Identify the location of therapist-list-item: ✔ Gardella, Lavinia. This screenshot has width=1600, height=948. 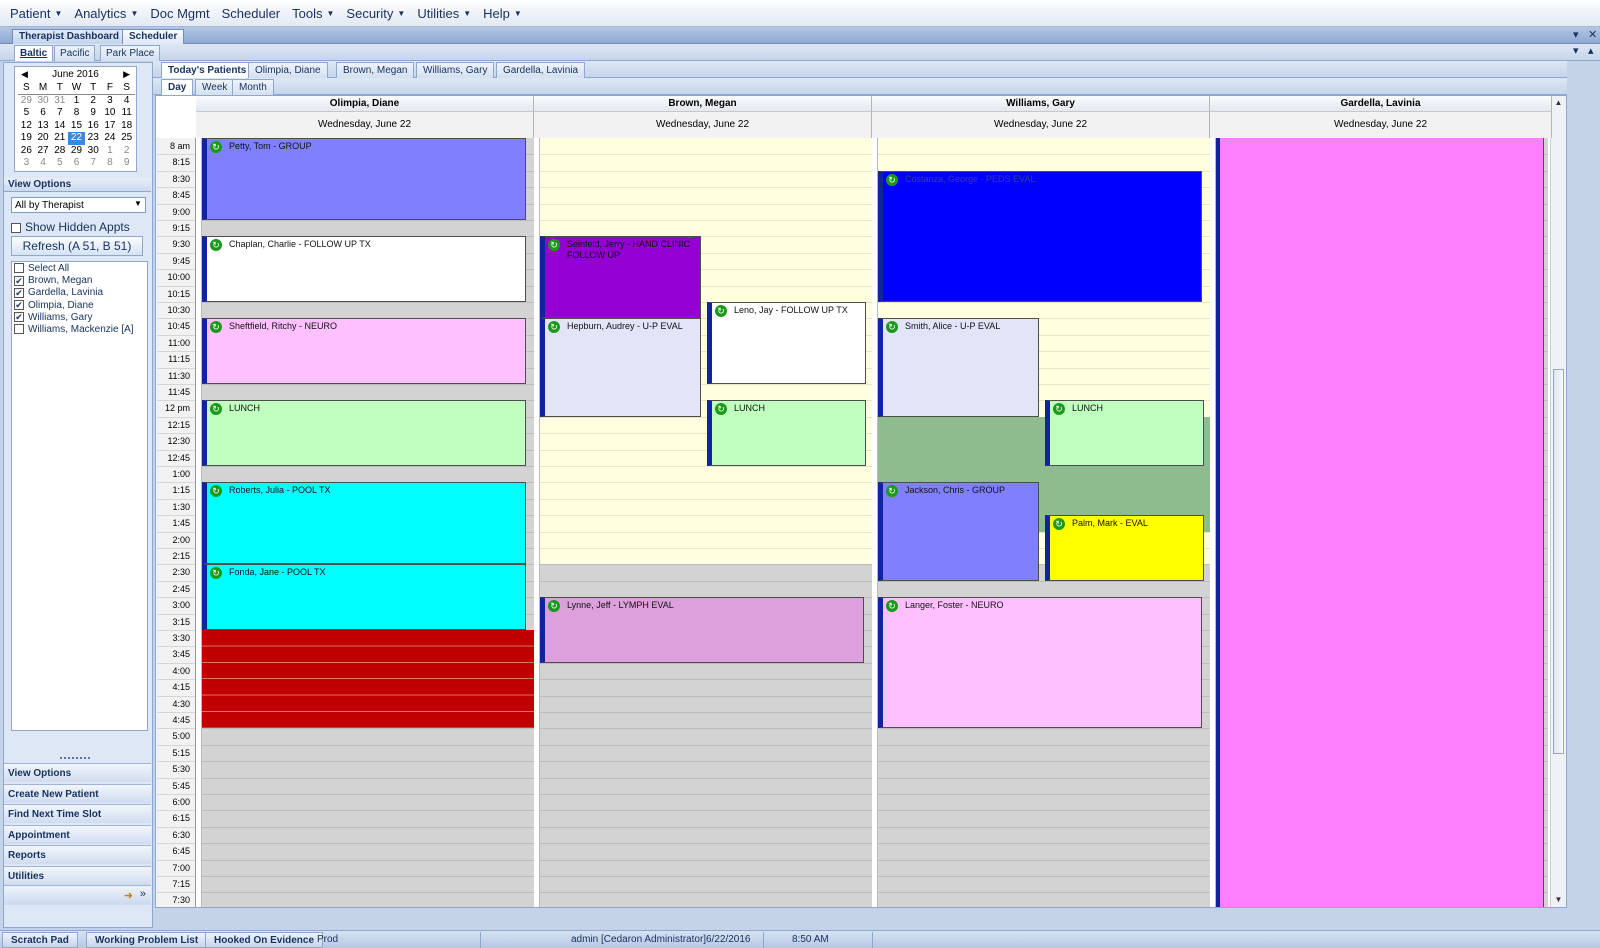
(58, 292).